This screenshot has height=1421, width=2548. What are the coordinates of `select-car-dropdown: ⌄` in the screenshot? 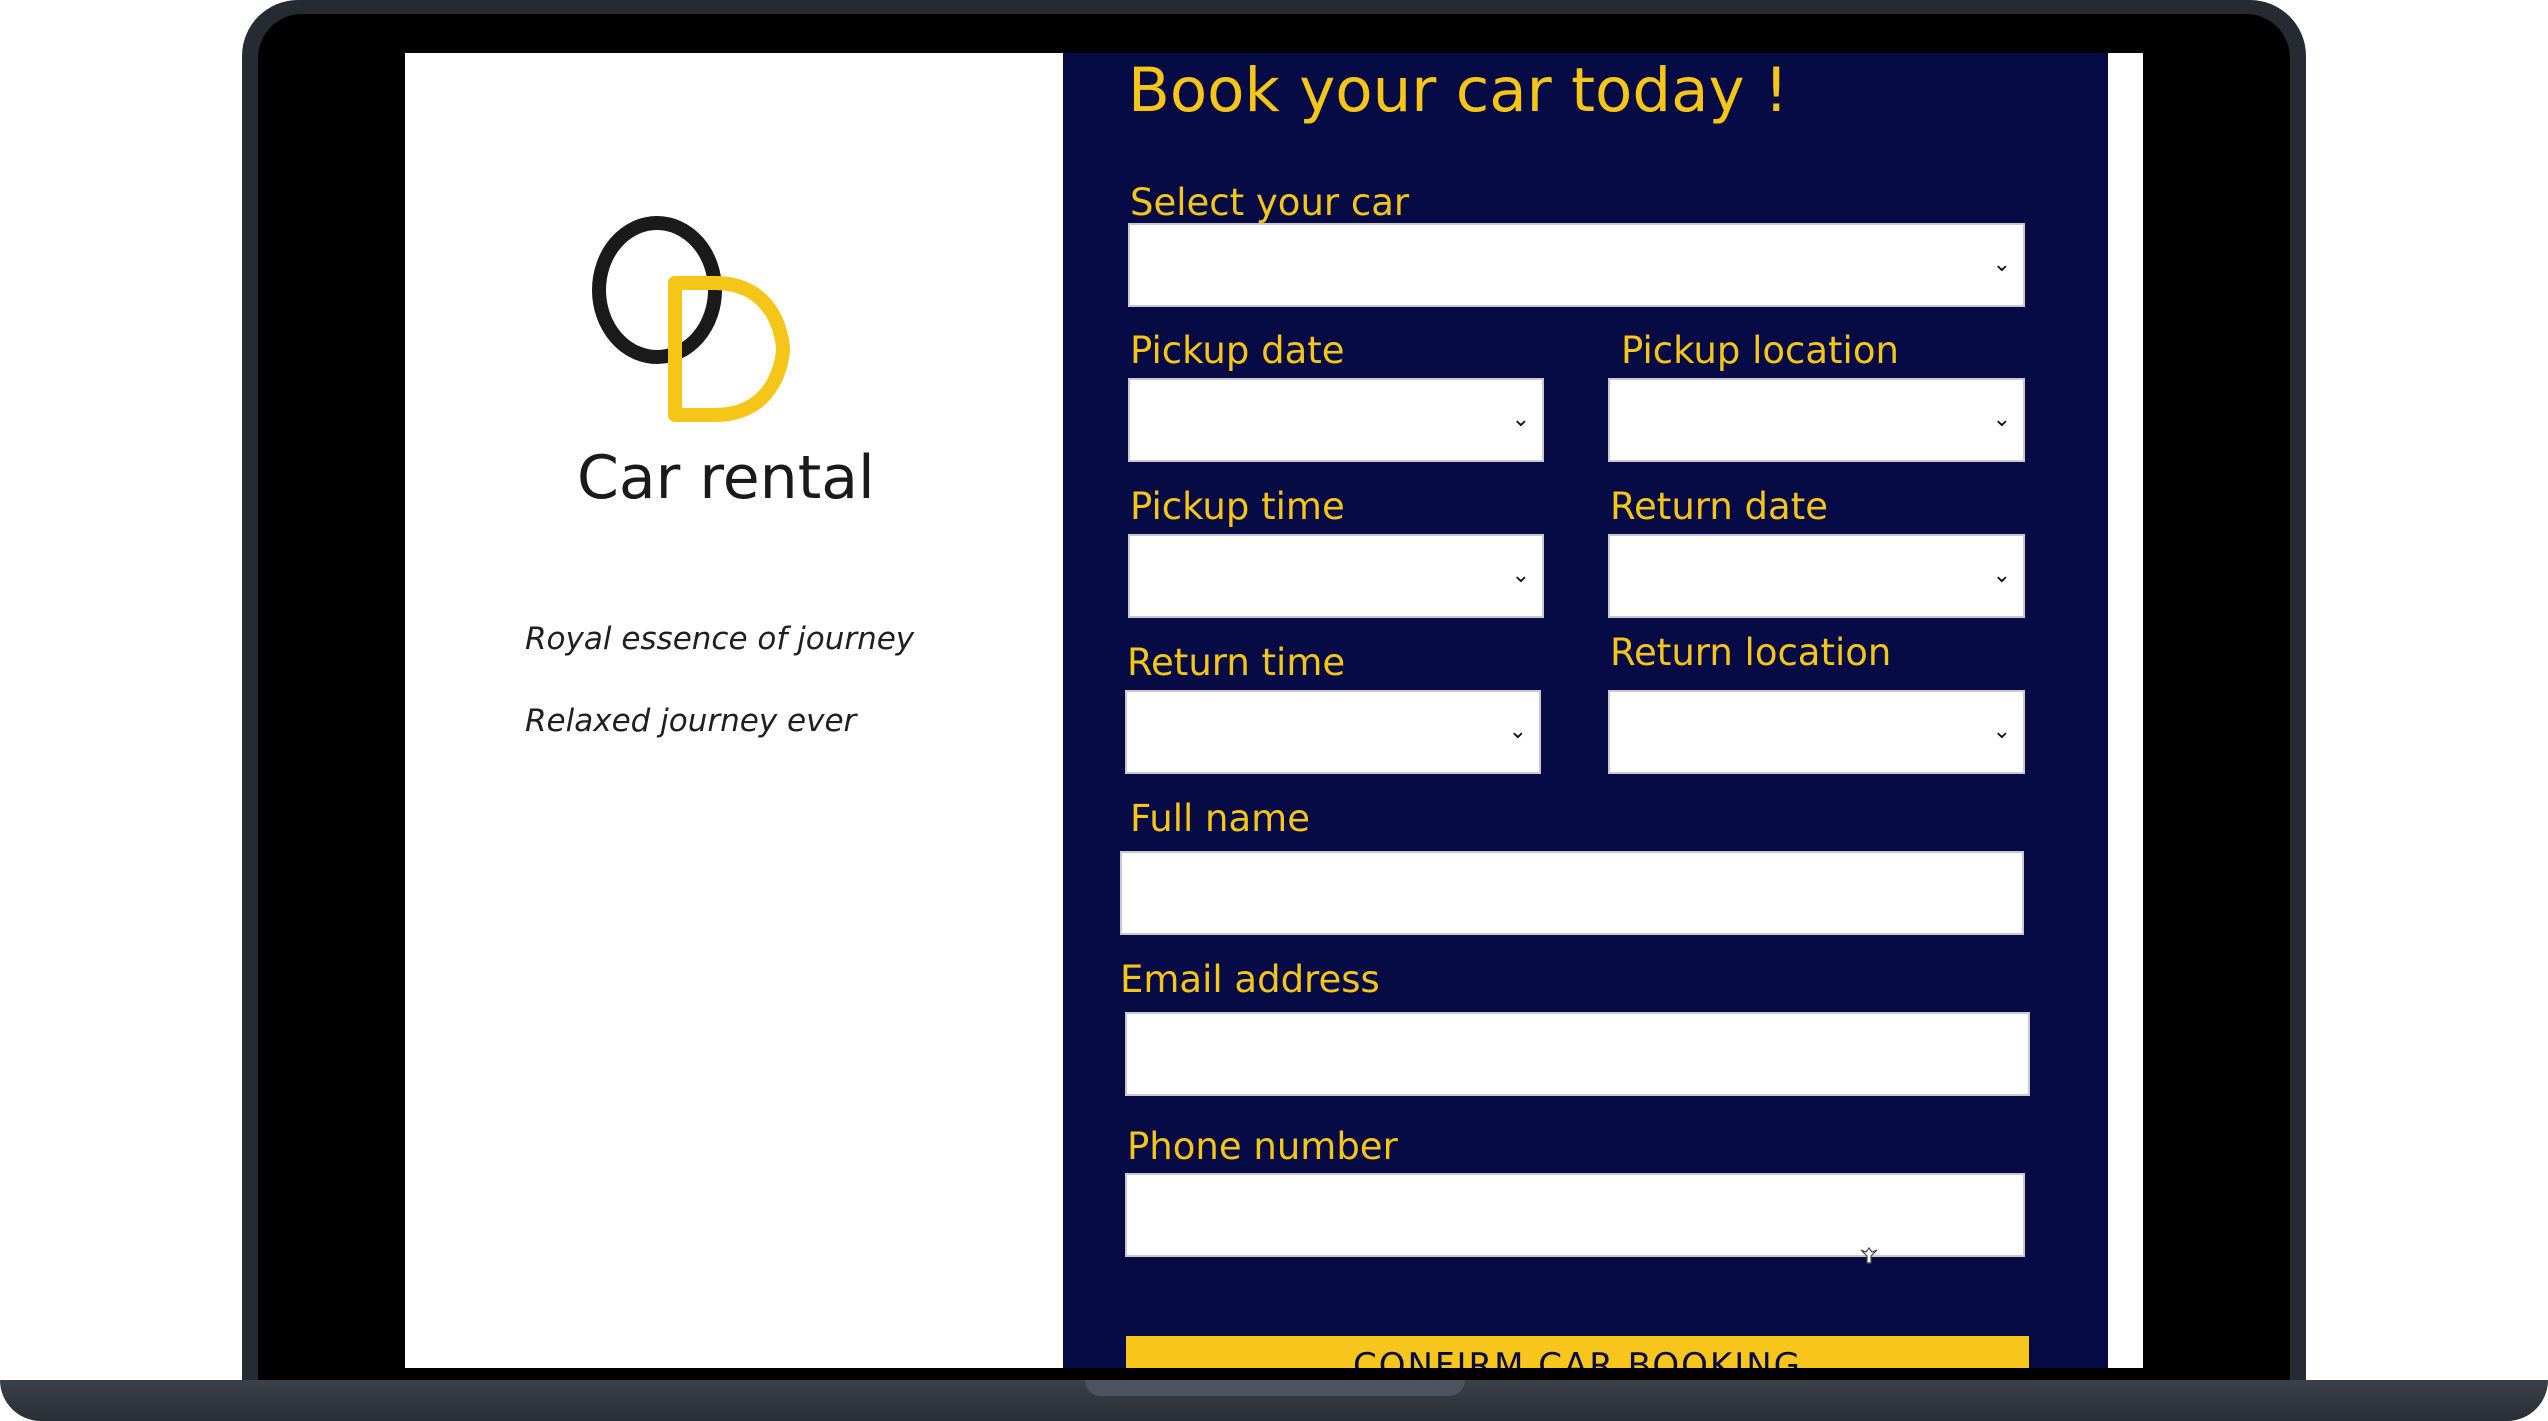 It's located at (1576, 265).